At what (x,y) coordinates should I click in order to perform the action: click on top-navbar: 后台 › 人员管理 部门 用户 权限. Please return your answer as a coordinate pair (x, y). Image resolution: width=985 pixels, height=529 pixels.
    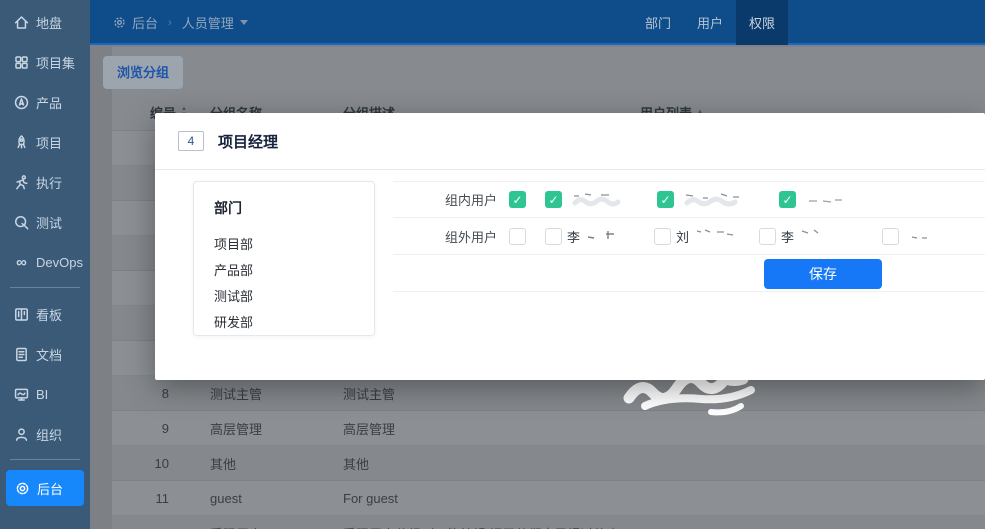
    Looking at the image, I should click on (537, 22).